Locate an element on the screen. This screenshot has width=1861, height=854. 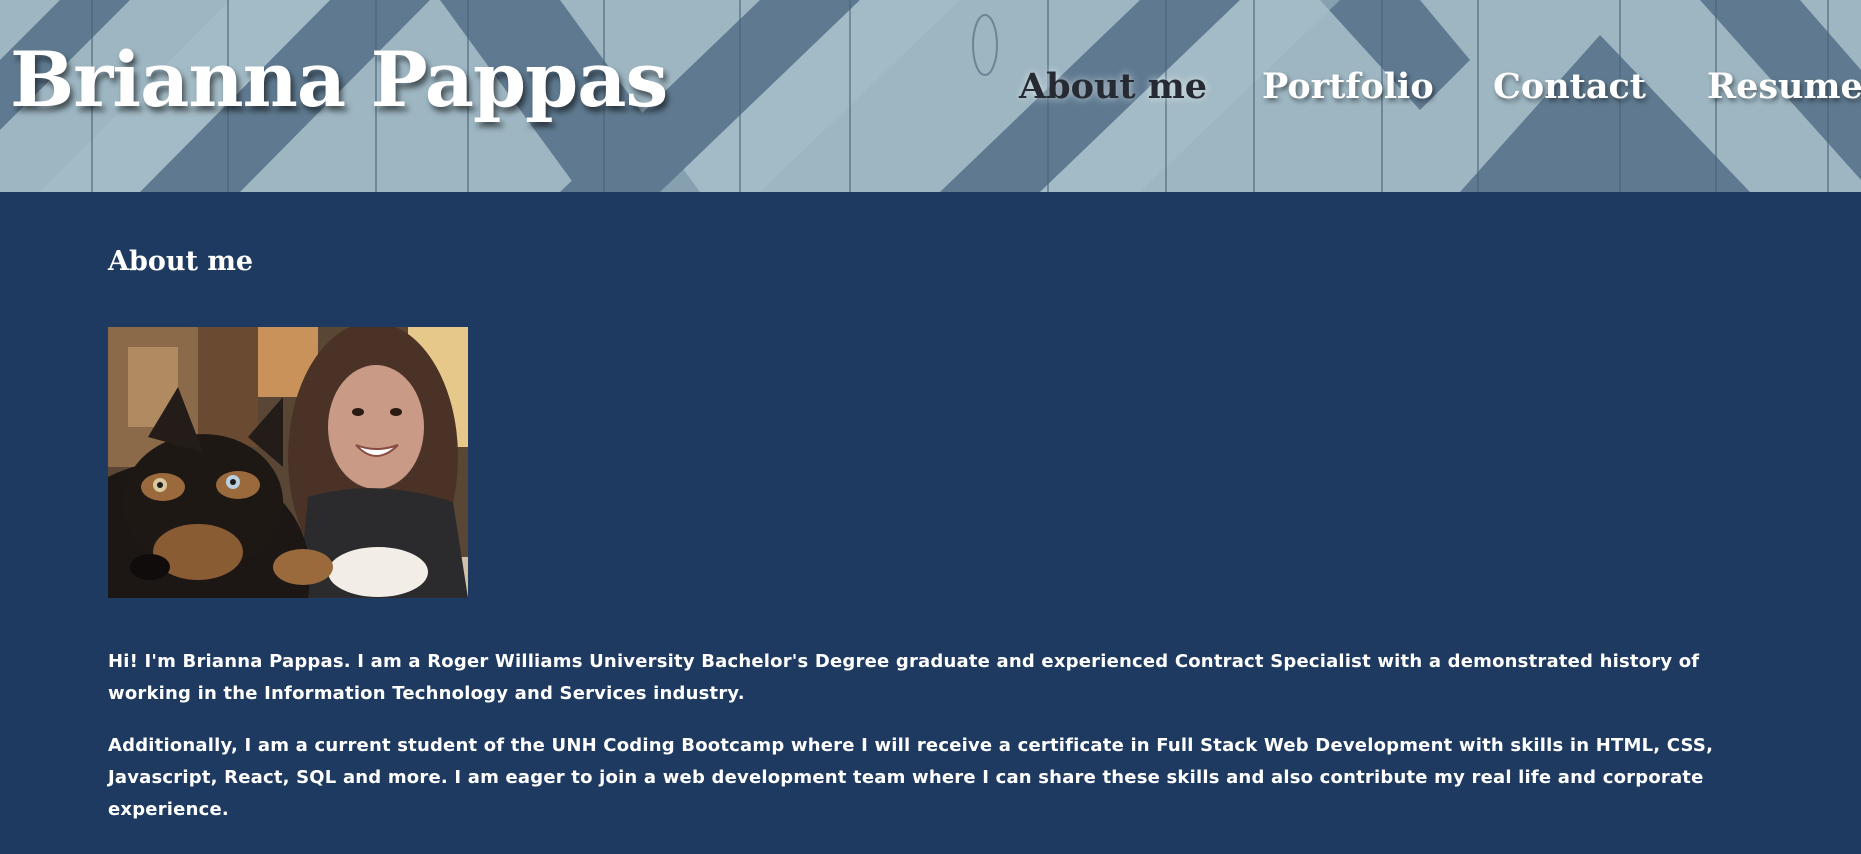
main-nav: About me Portfolio Contact Resume is located at coordinates (930, 91).